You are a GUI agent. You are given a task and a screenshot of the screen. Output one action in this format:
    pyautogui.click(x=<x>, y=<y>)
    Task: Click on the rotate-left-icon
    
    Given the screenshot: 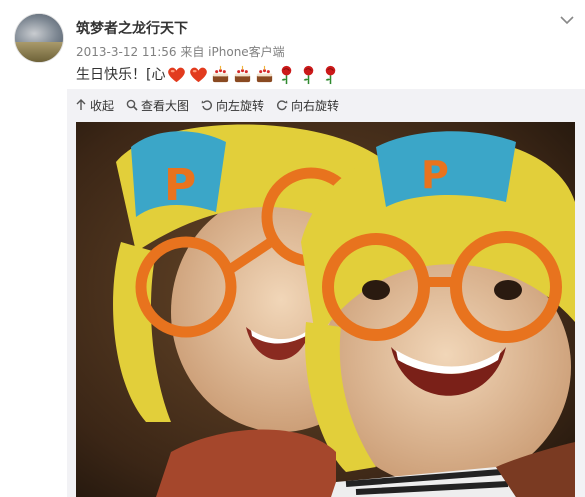 What is the action you would take?
    pyautogui.click(x=207, y=105)
    